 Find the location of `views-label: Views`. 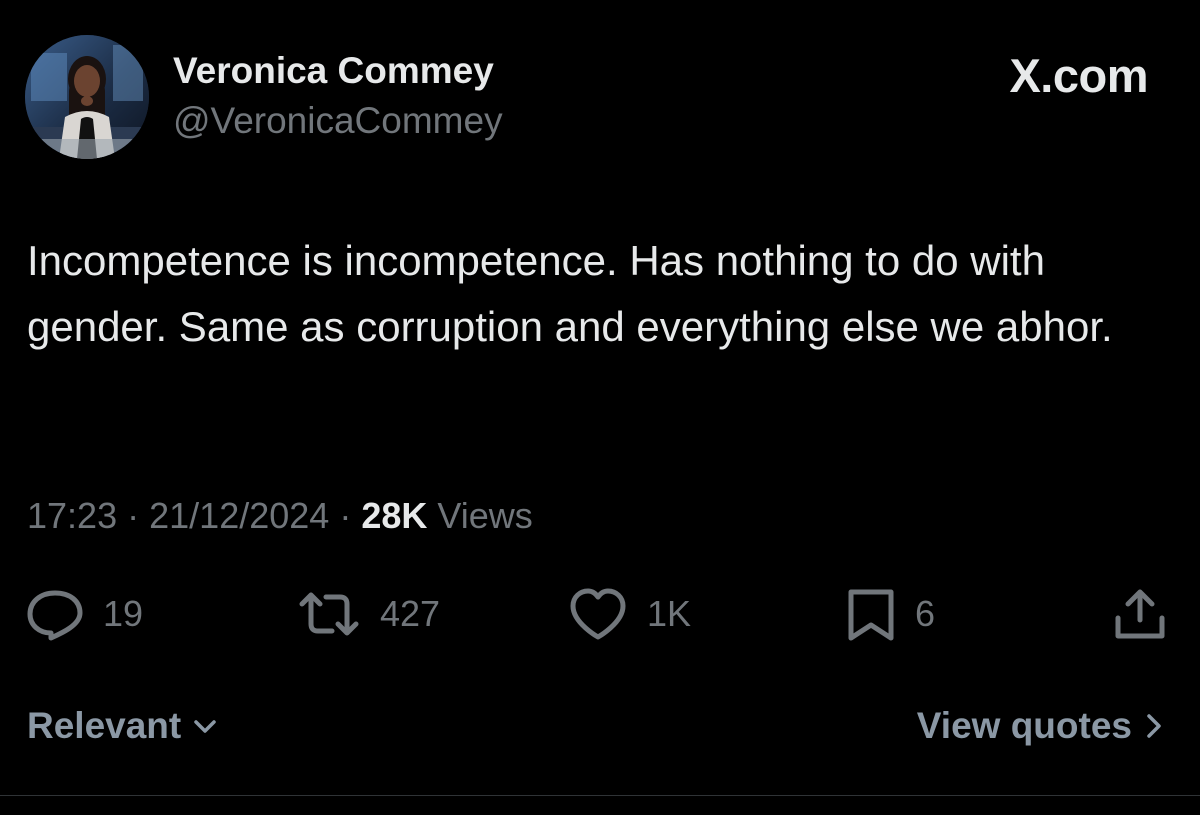

views-label: Views is located at coordinates (485, 515).